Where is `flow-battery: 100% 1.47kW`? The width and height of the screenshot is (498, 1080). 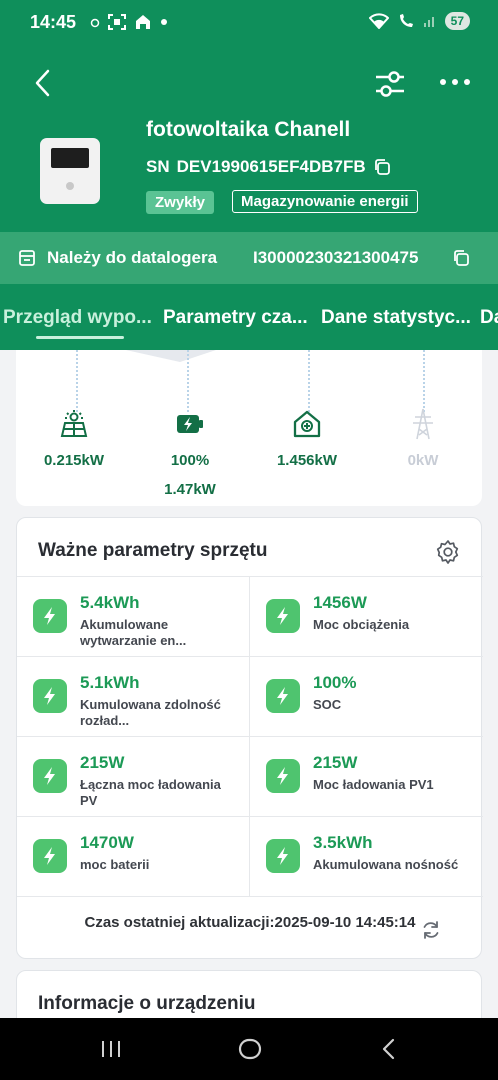
flow-battery: 100% 1.47kW is located at coordinates (190, 453).